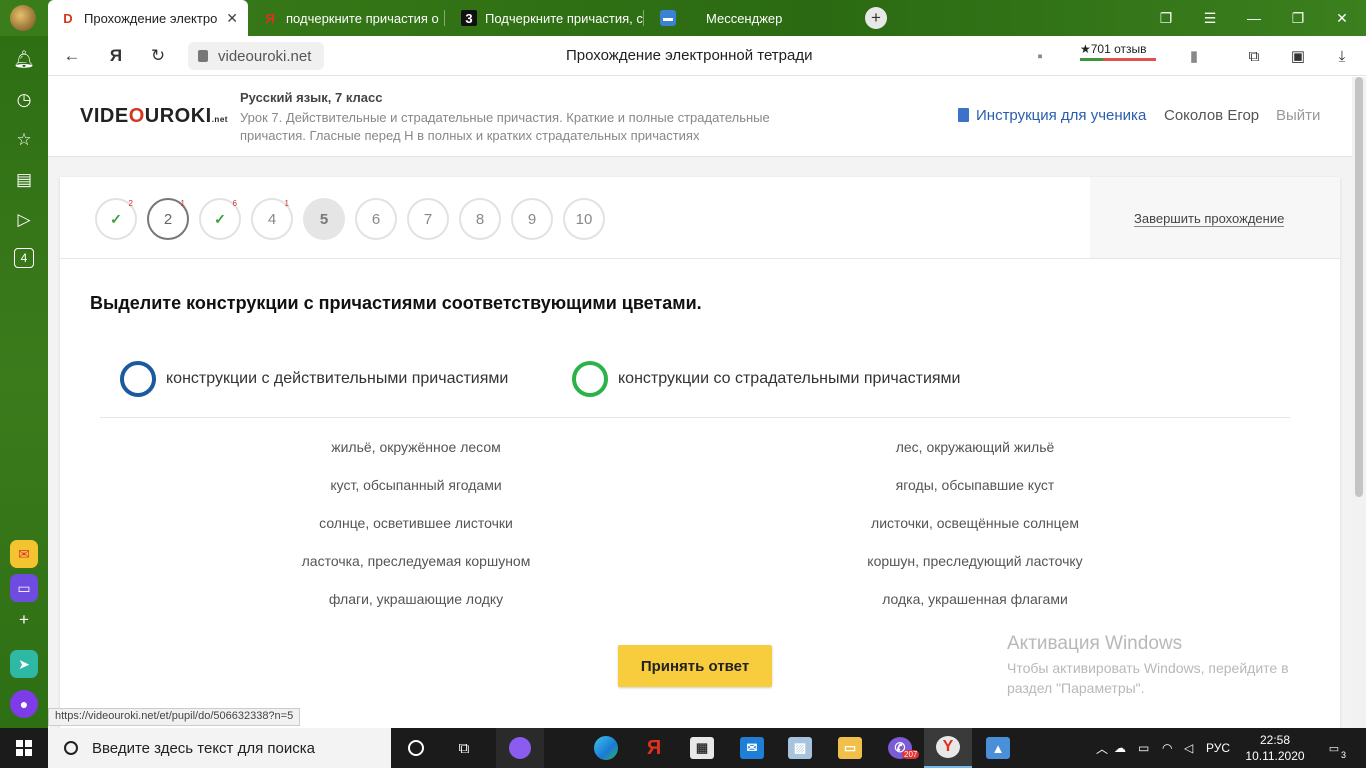  What do you see at coordinates (416, 523) in the screenshot?
I see `phrase-item: солнце, осветившее листочки` at bounding box center [416, 523].